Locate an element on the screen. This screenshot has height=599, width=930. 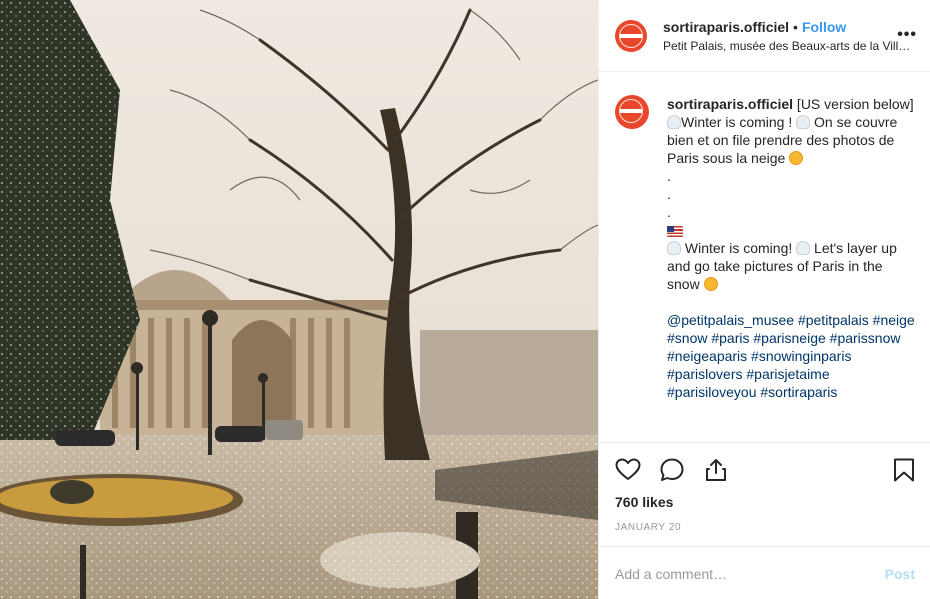
avatar is located at coordinates (631, 35).